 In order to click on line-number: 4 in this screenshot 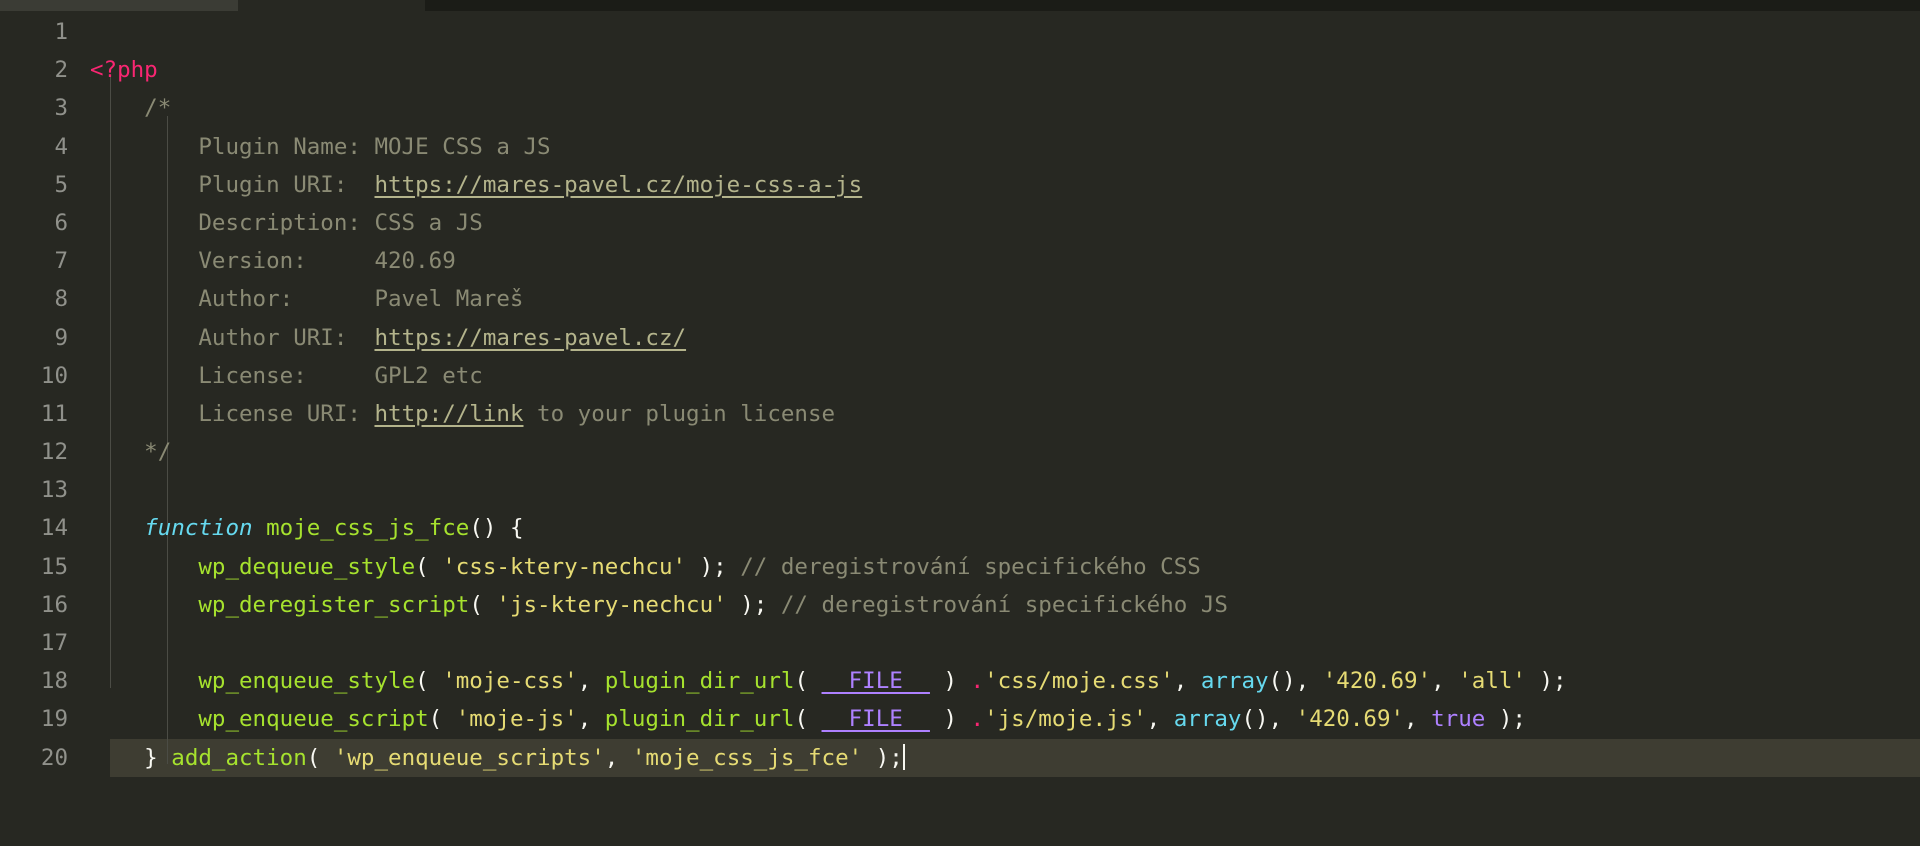, I will do `click(61, 146)`.